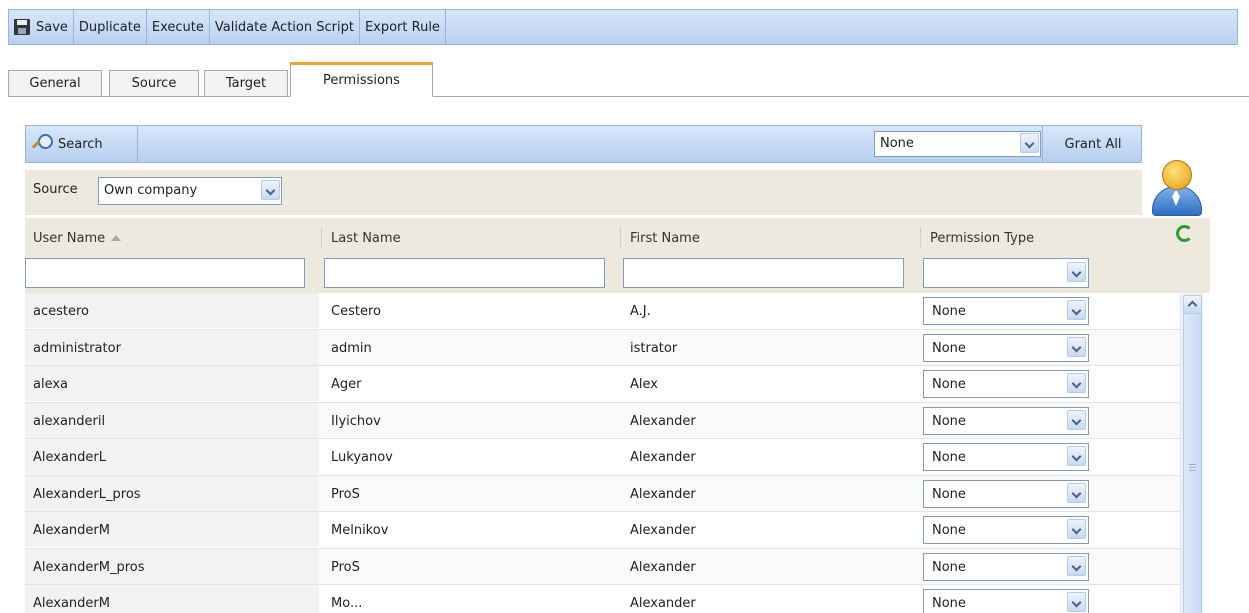  Describe the element at coordinates (957, 144) in the screenshot. I see `grant-permission-select: None` at that location.